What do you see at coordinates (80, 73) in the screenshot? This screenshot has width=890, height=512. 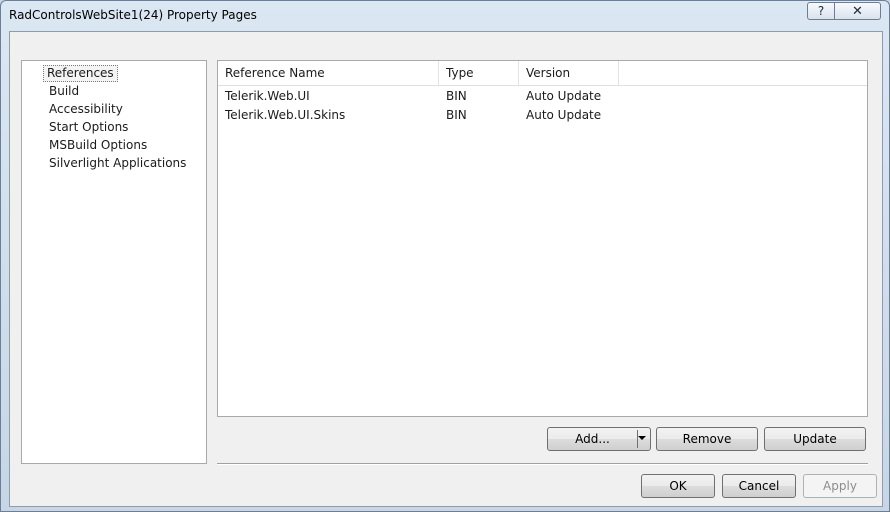 I see `nav-item-references: References` at bounding box center [80, 73].